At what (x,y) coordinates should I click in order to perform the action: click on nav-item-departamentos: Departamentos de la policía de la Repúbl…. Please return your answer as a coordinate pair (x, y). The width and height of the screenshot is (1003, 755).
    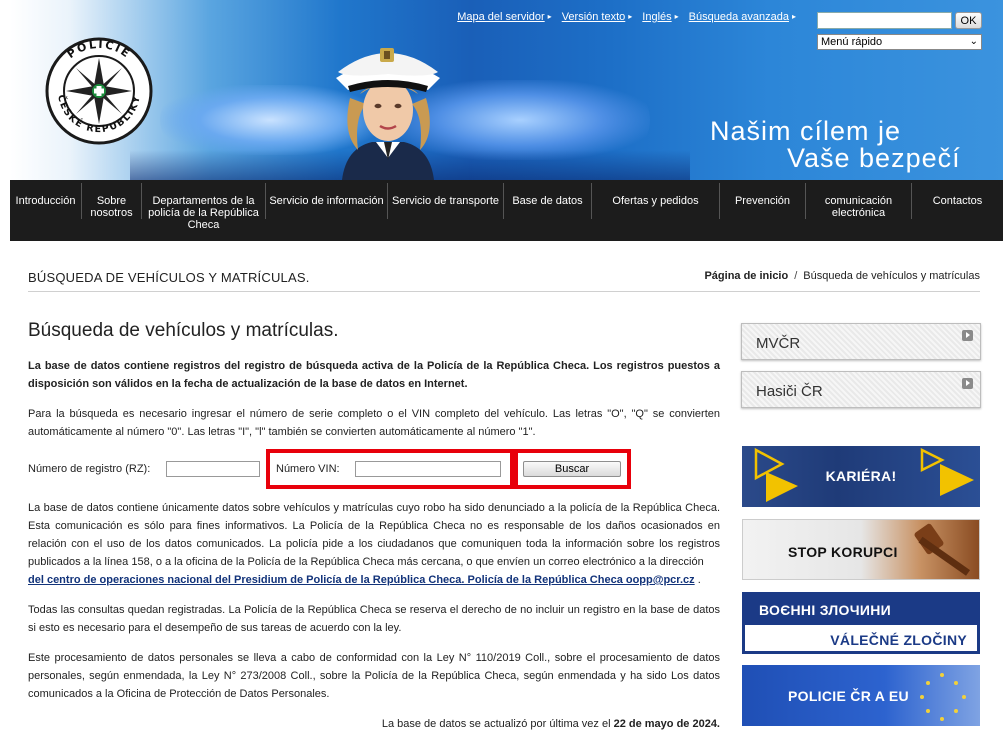
    Looking at the image, I should click on (204, 207).